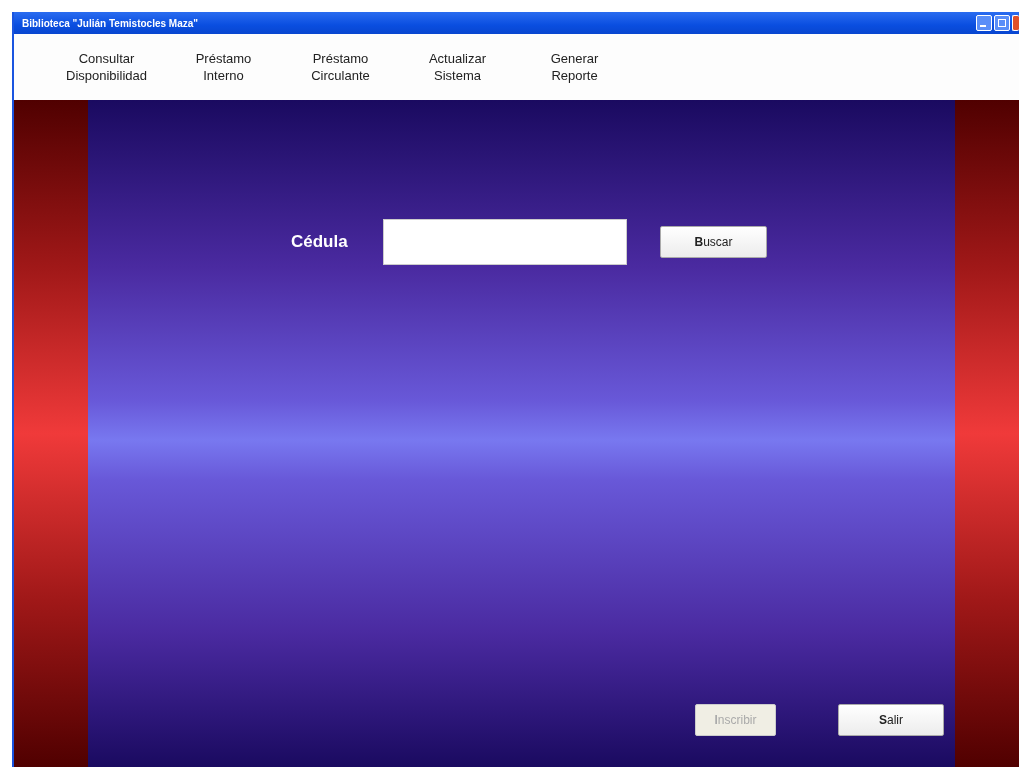 This screenshot has width=1019, height=767. Describe the element at coordinates (891, 720) in the screenshot. I see `exit-button: Salir` at that location.